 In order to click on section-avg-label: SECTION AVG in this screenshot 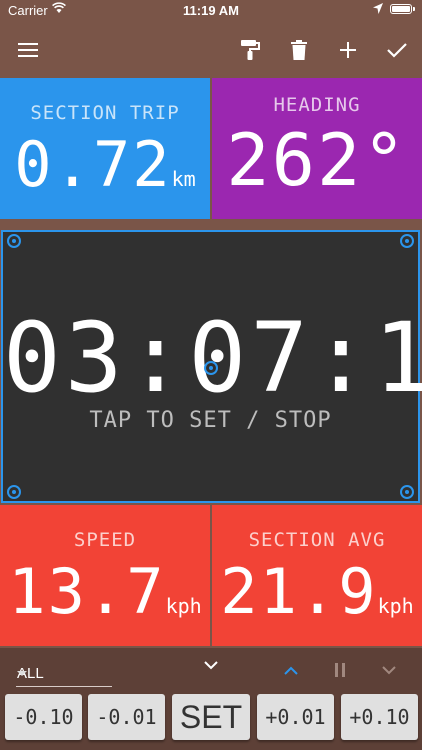, I will do `click(317, 540)`.